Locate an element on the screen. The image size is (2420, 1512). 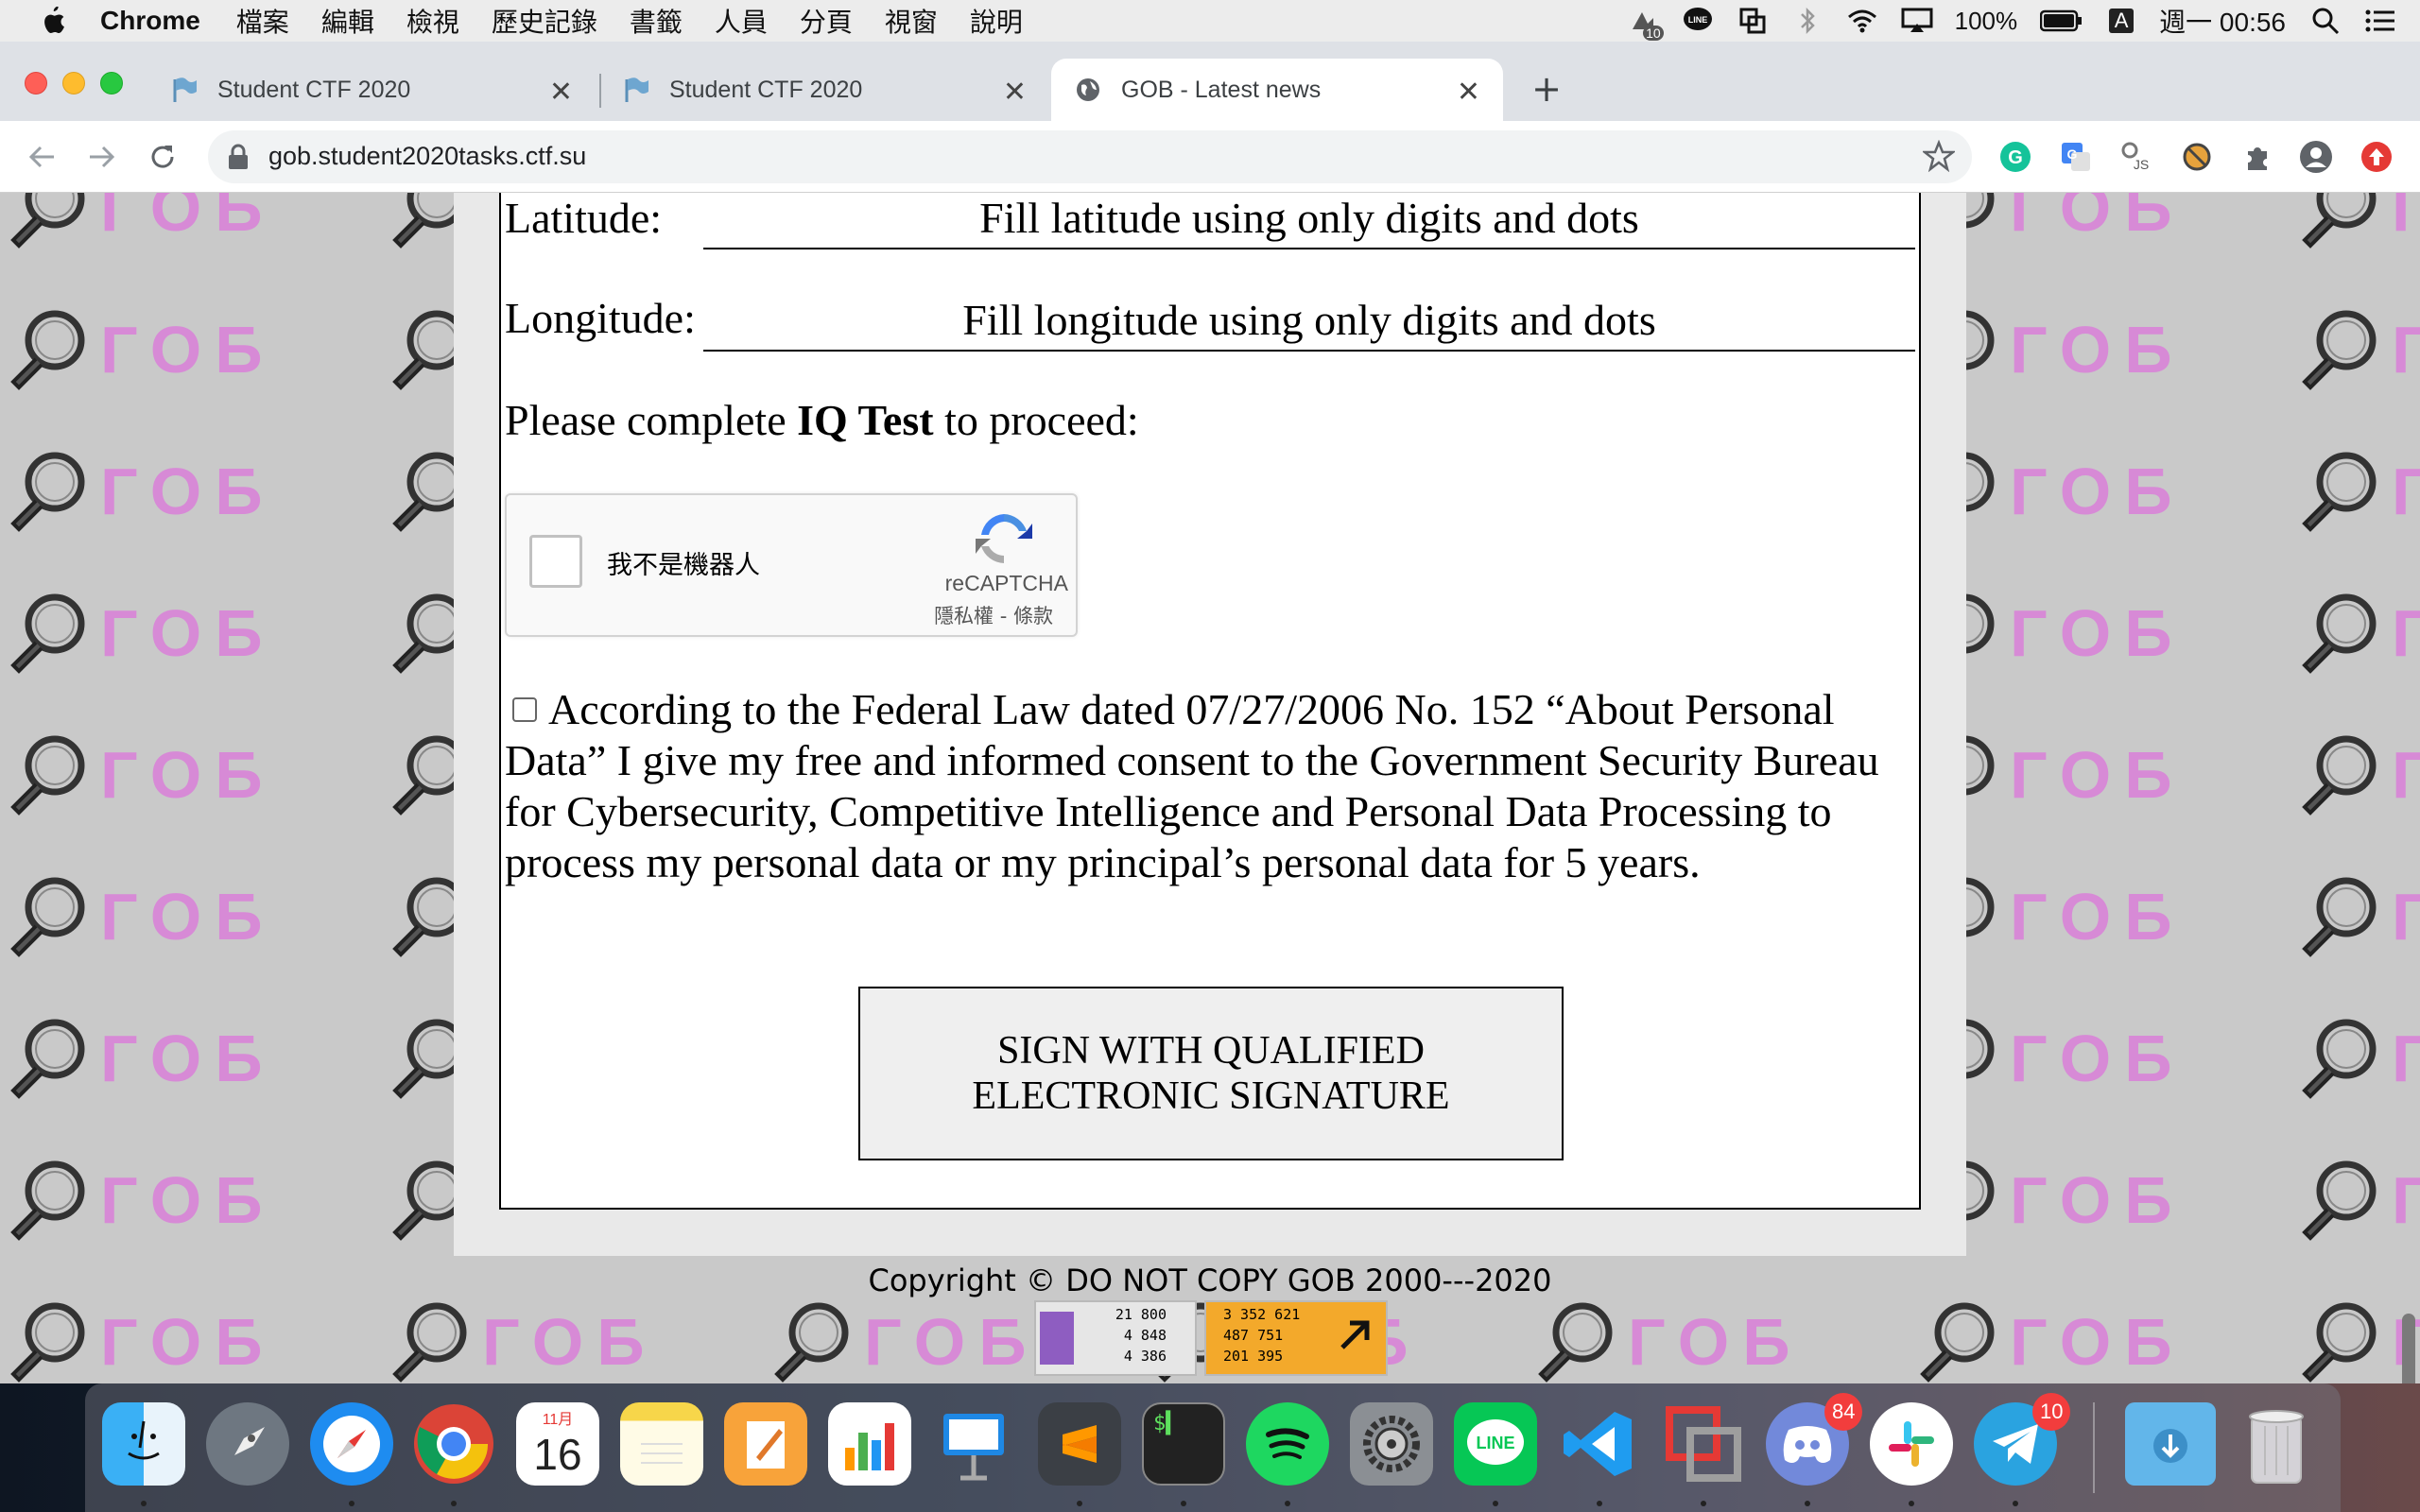
tab-student-ctf-2: Student CTF 2020 ✕ is located at coordinates (826, 90).